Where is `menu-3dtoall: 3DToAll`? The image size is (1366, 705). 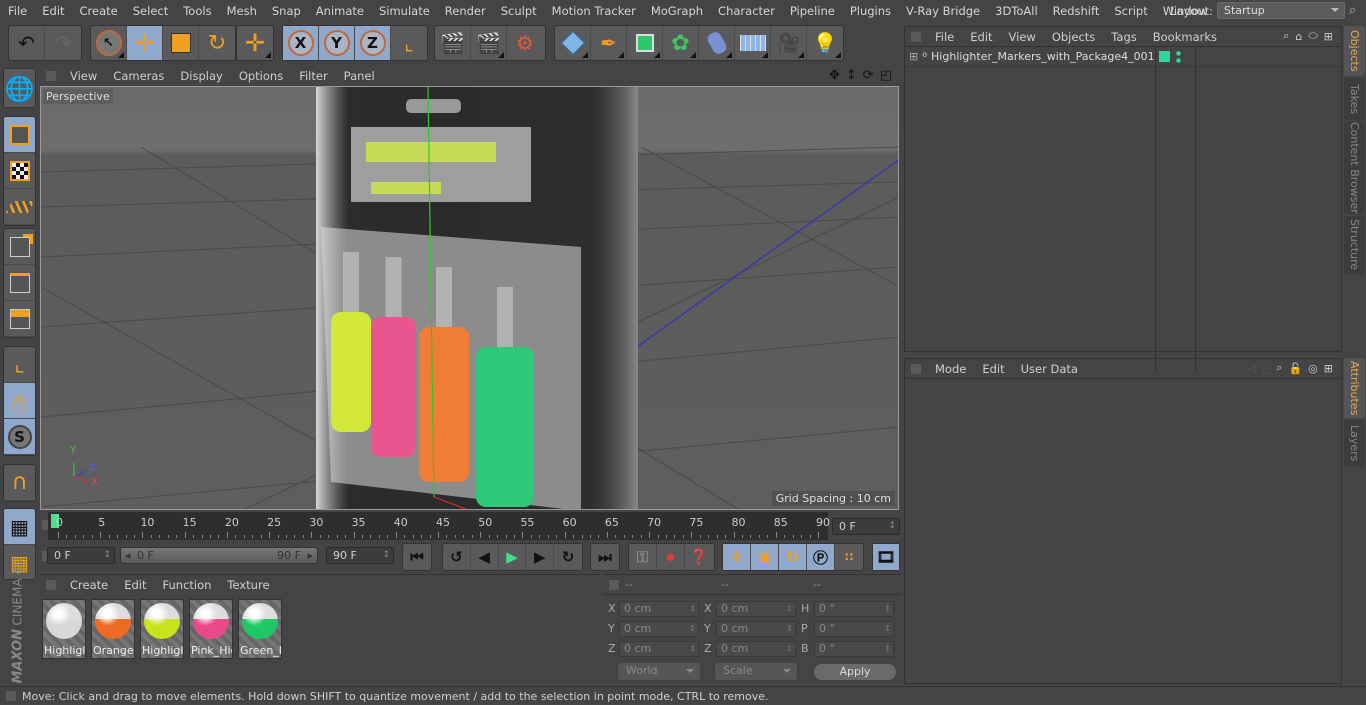
menu-3dtoall: 3DToAll is located at coordinates (1016, 11).